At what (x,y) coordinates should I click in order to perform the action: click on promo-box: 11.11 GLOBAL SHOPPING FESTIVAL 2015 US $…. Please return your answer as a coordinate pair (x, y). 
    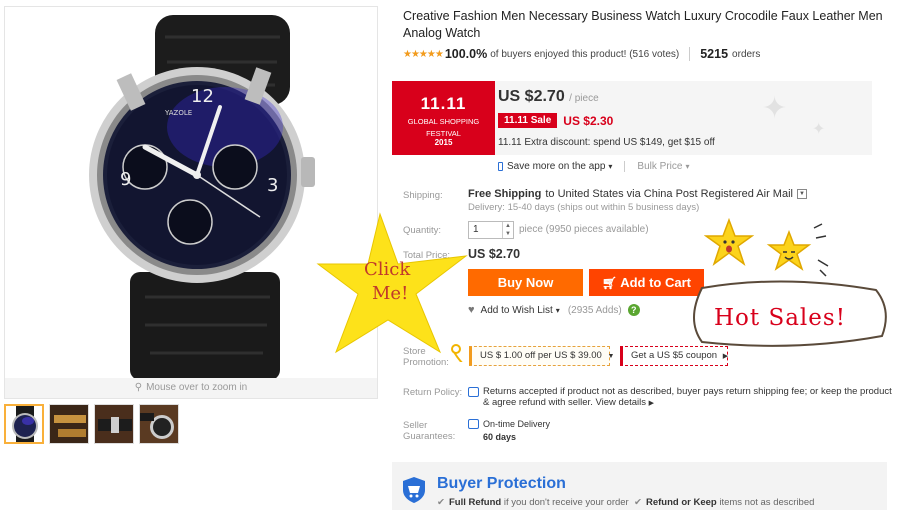
    Looking at the image, I should click on (632, 118).